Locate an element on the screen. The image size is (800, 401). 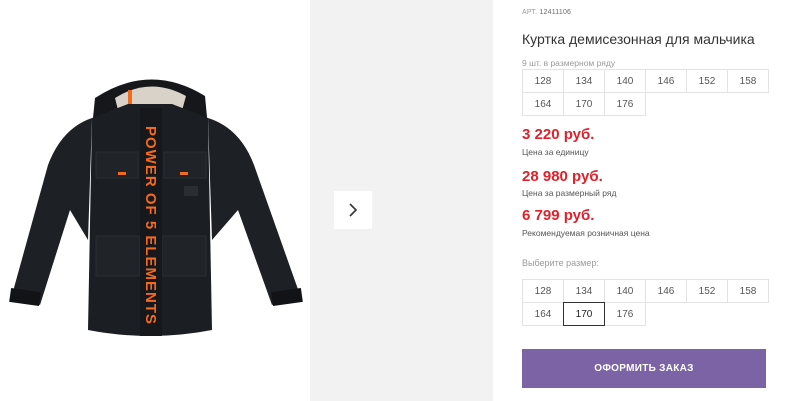
size-option: 152 is located at coordinates (707, 291).